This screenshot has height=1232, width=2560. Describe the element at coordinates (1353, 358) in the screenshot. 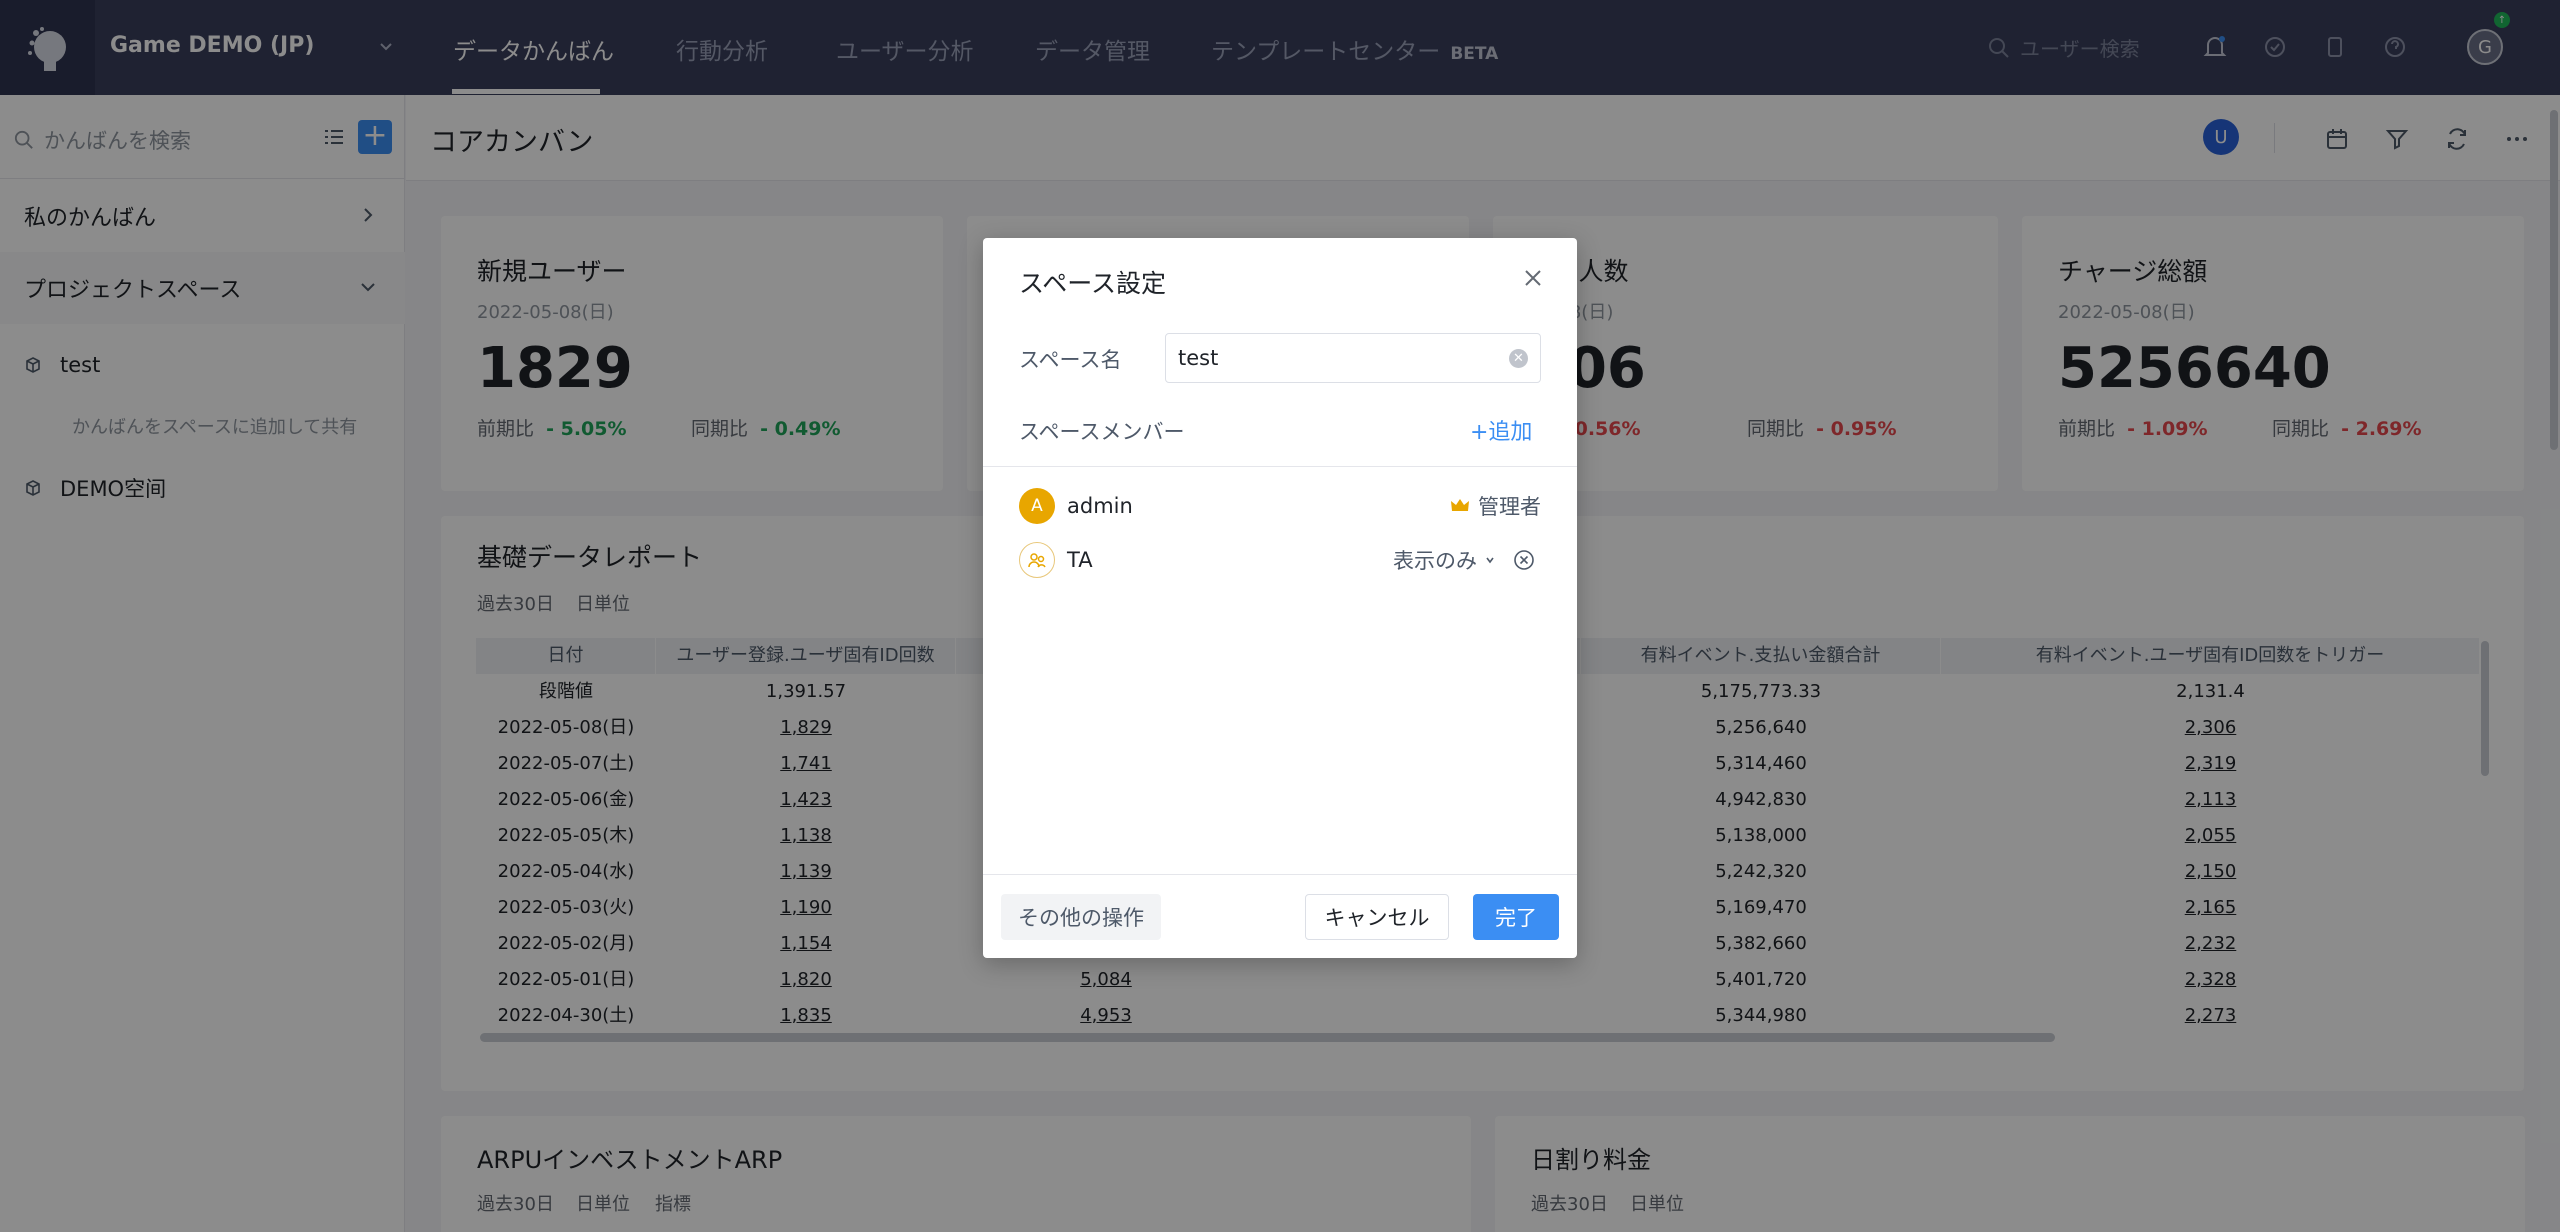

I see `space-name-input` at that location.